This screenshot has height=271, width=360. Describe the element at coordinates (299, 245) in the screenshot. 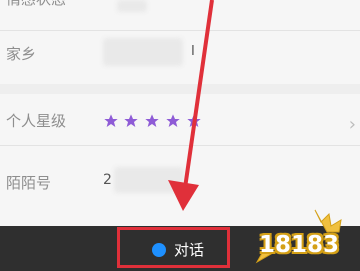

I see `watermark-text: 18183` at that location.